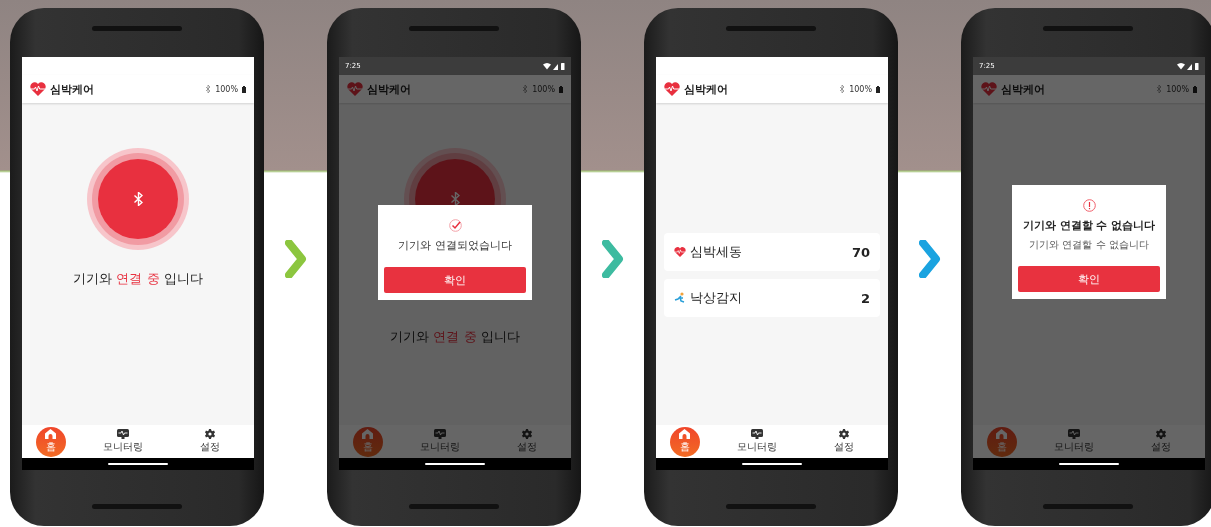  I want to click on alert-icon, so click(1089, 205).